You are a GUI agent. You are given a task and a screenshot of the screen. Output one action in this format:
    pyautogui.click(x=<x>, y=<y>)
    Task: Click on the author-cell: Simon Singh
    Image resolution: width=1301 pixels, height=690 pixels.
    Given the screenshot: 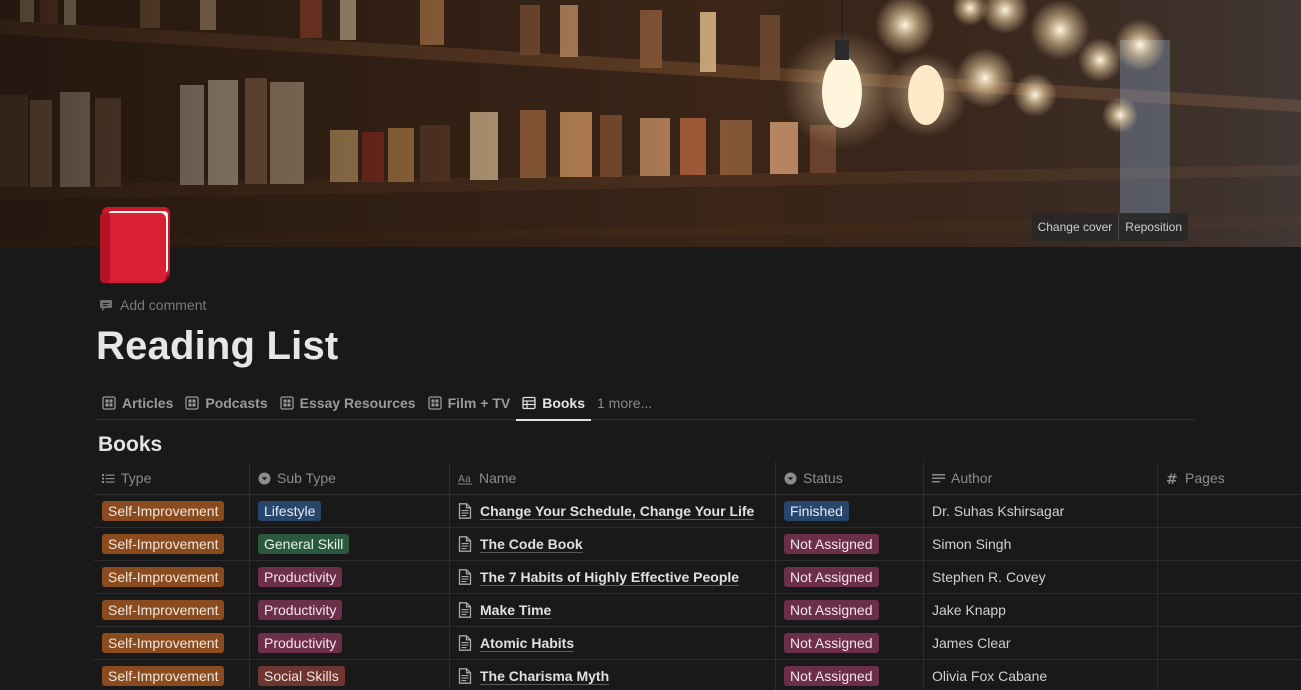 What is the action you would take?
    pyautogui.click(x=1041, y=544)
    